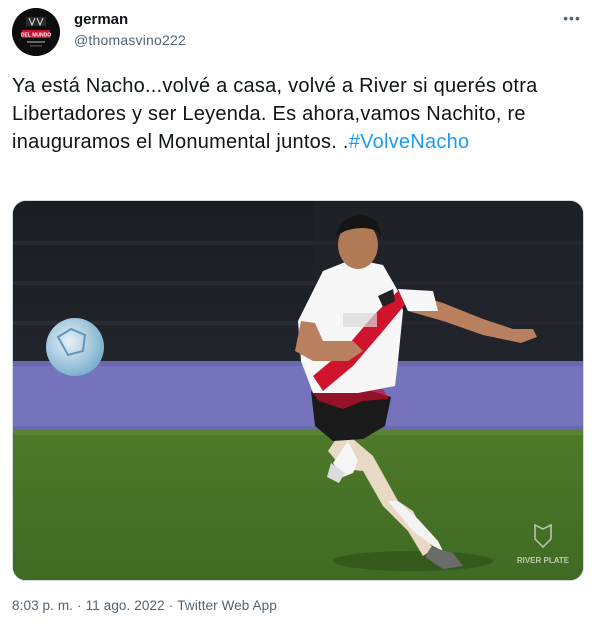  What do you see at coordinates (409, 142) in the screenshot?
I see `hashtag-link: #VolveNacho` at bounding box center [409, 142].